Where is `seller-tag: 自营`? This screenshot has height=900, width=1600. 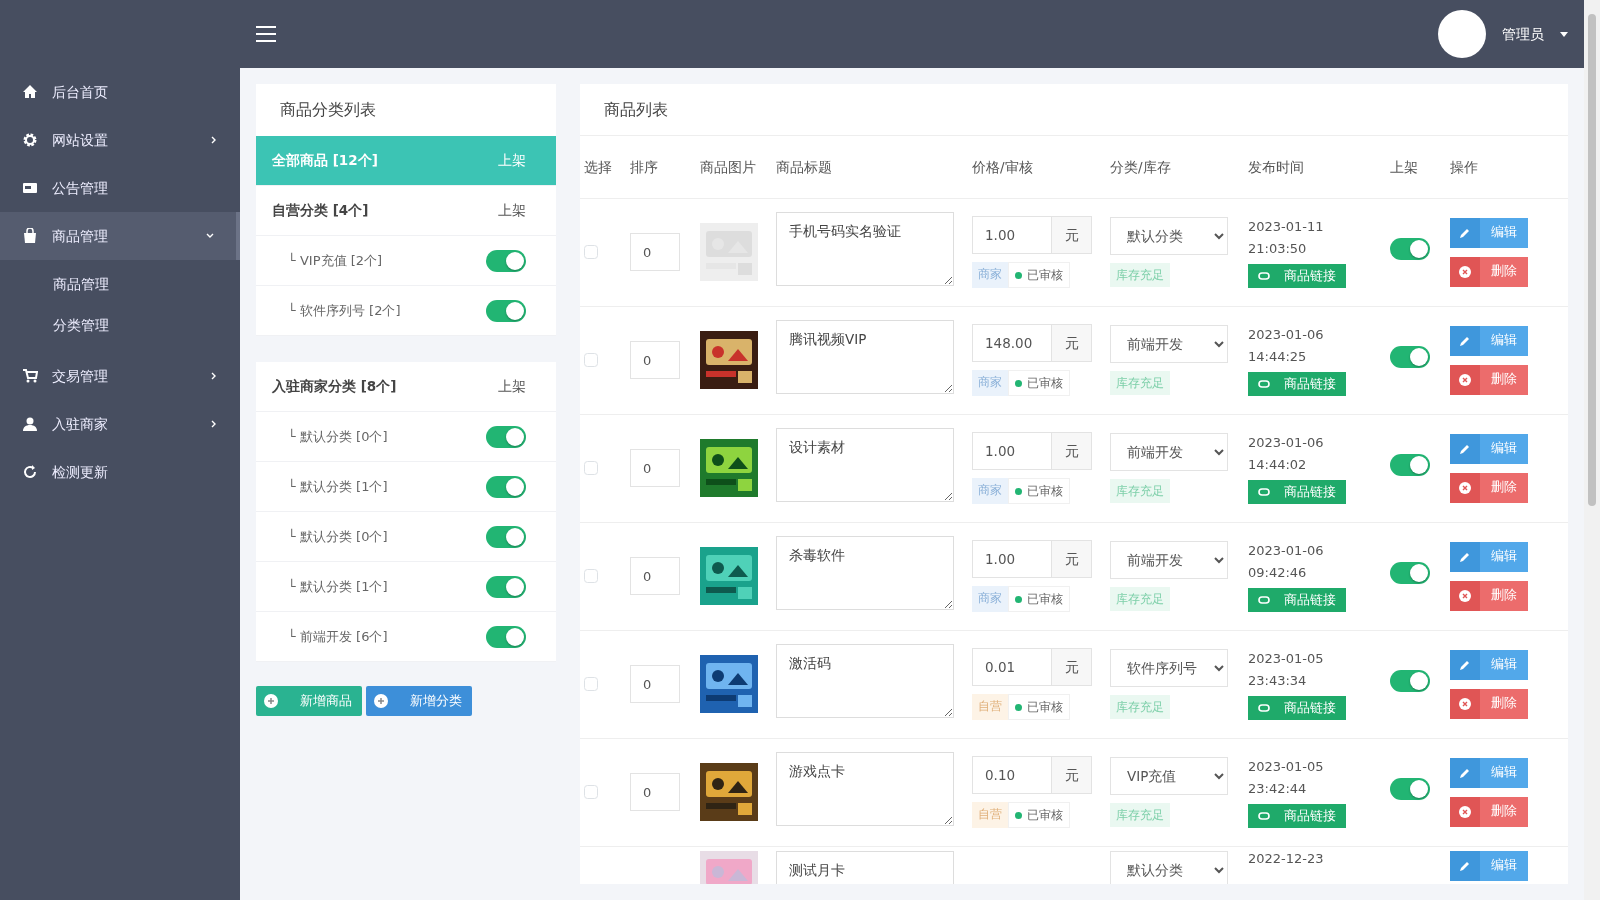 seller-tag: 自营 is located at coordinates (990, 815).